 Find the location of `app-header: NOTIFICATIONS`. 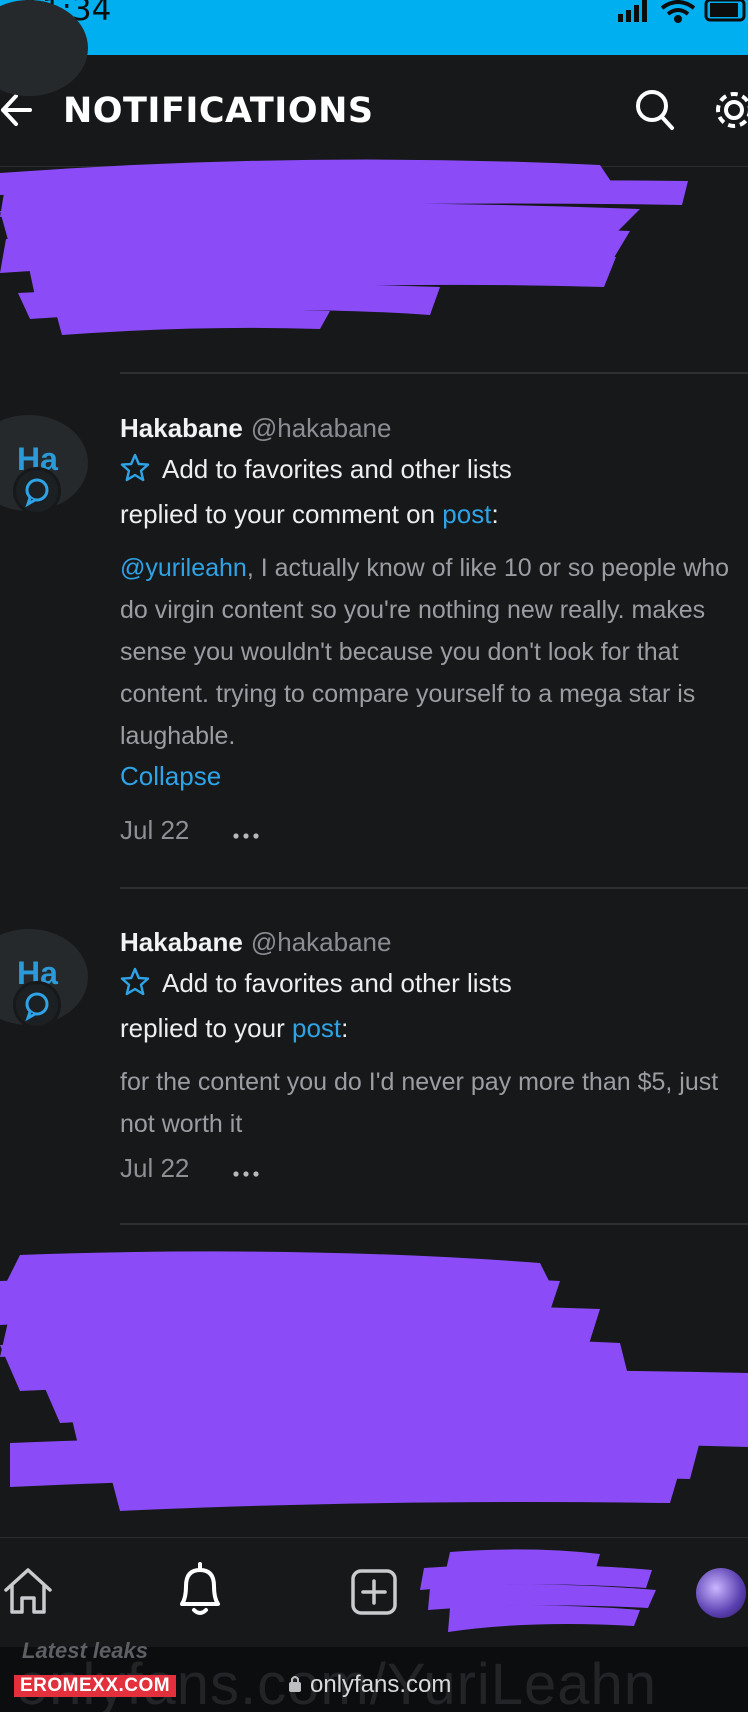

app-header: NOTIFICATIONS is located at coordinates (374, 111).